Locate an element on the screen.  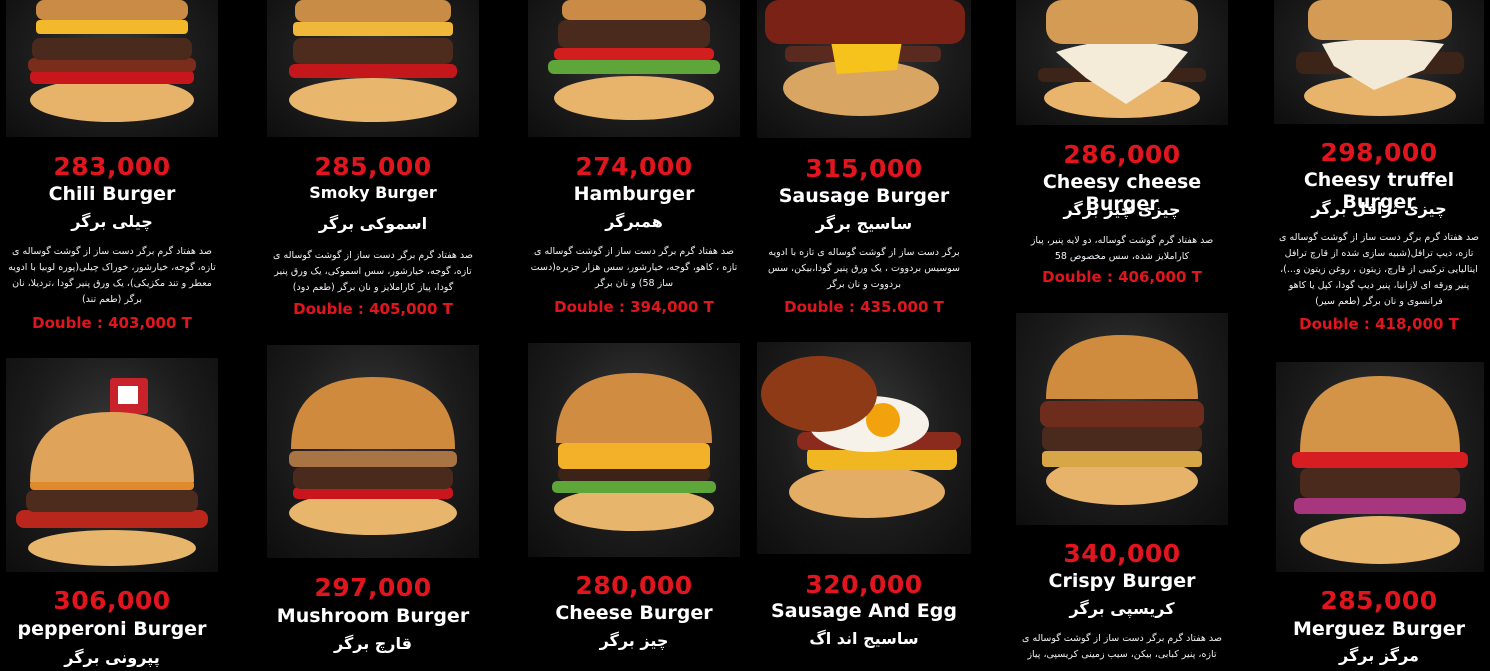
menu-item-sausage-and-egg: 320,000 Sausage And Egg ساسیج اند اگ is located at coordinates (864, 506).